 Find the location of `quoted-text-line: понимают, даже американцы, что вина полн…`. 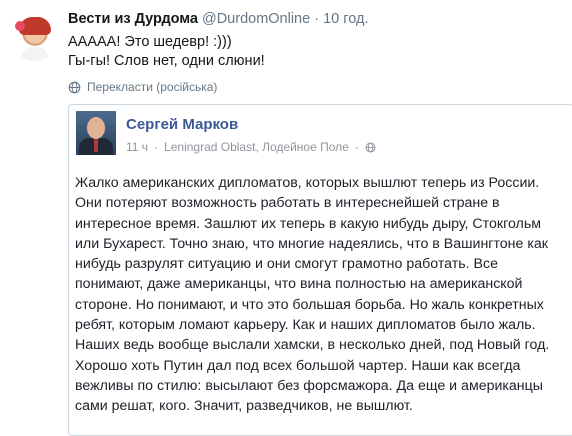

quoted-text-line: понимают, даже американцы, что вина полн… is located at coordinates (299, 284).